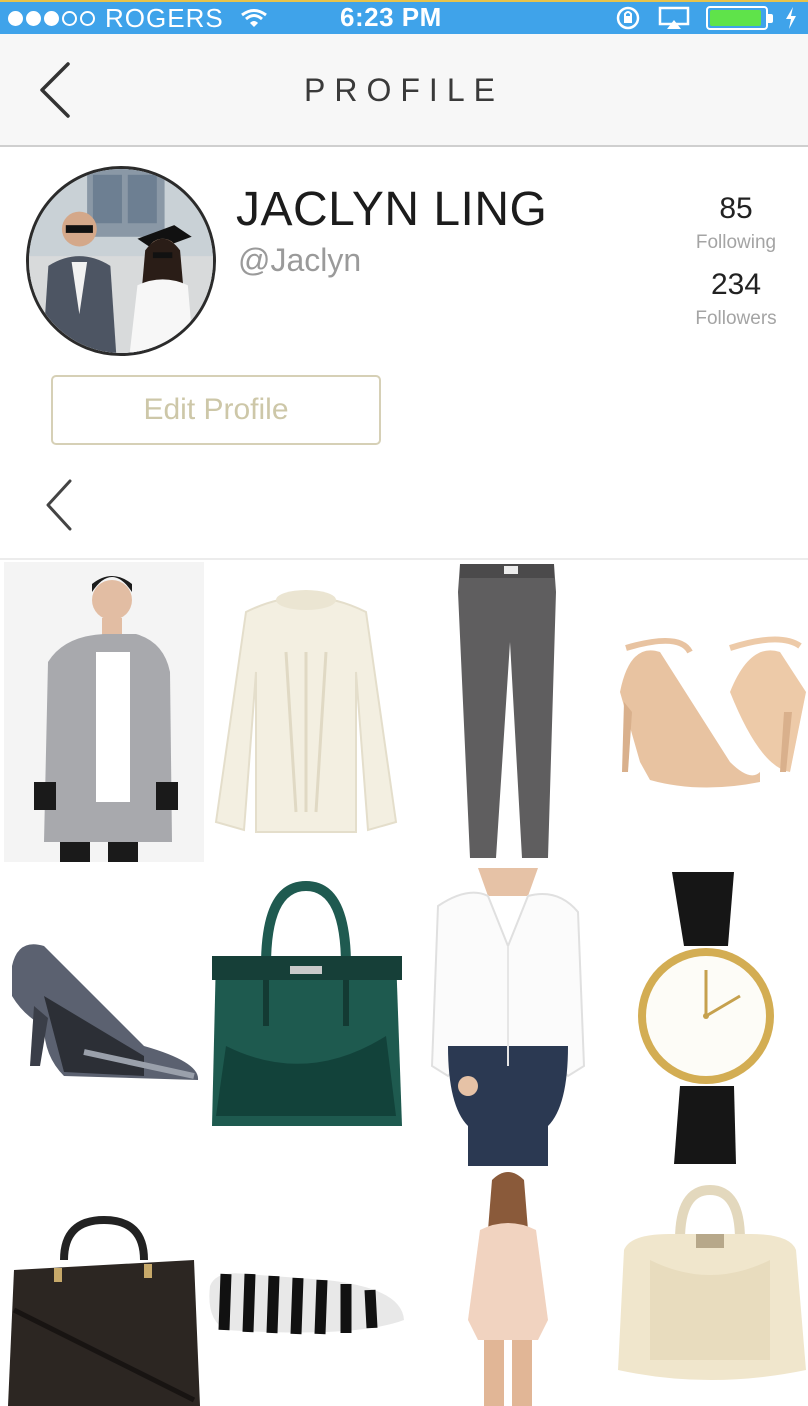 The width and height of the screenshot is (808, 1406). I want to click on following-count: 85, so click(736, 208).